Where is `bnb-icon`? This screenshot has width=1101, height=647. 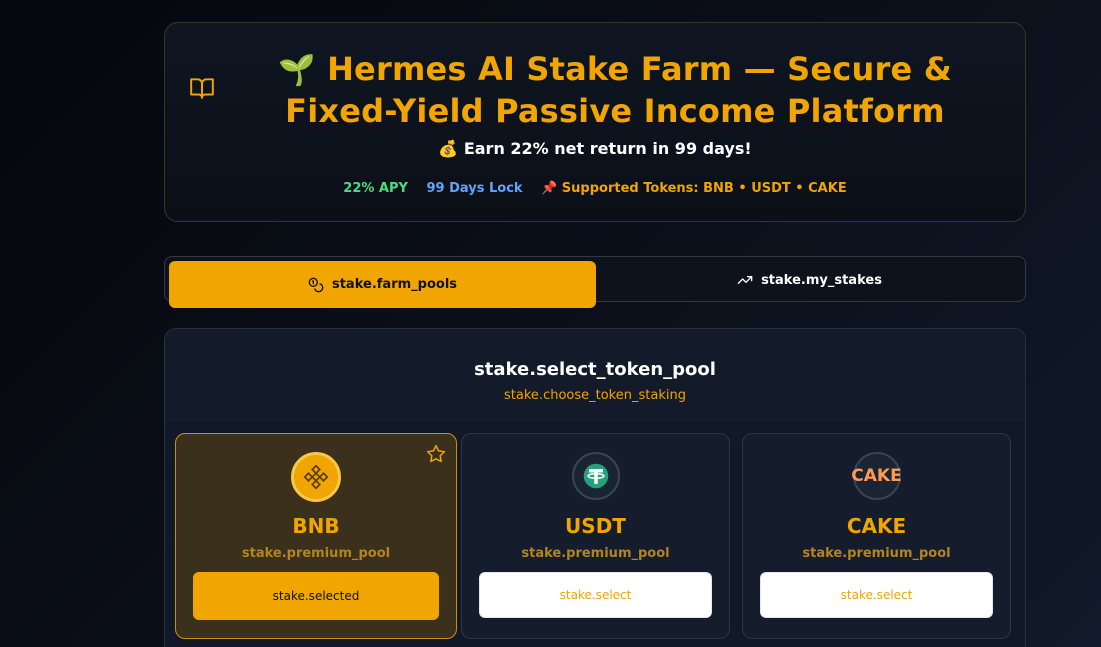 bnb-icon is located at coordinates (316, 477).